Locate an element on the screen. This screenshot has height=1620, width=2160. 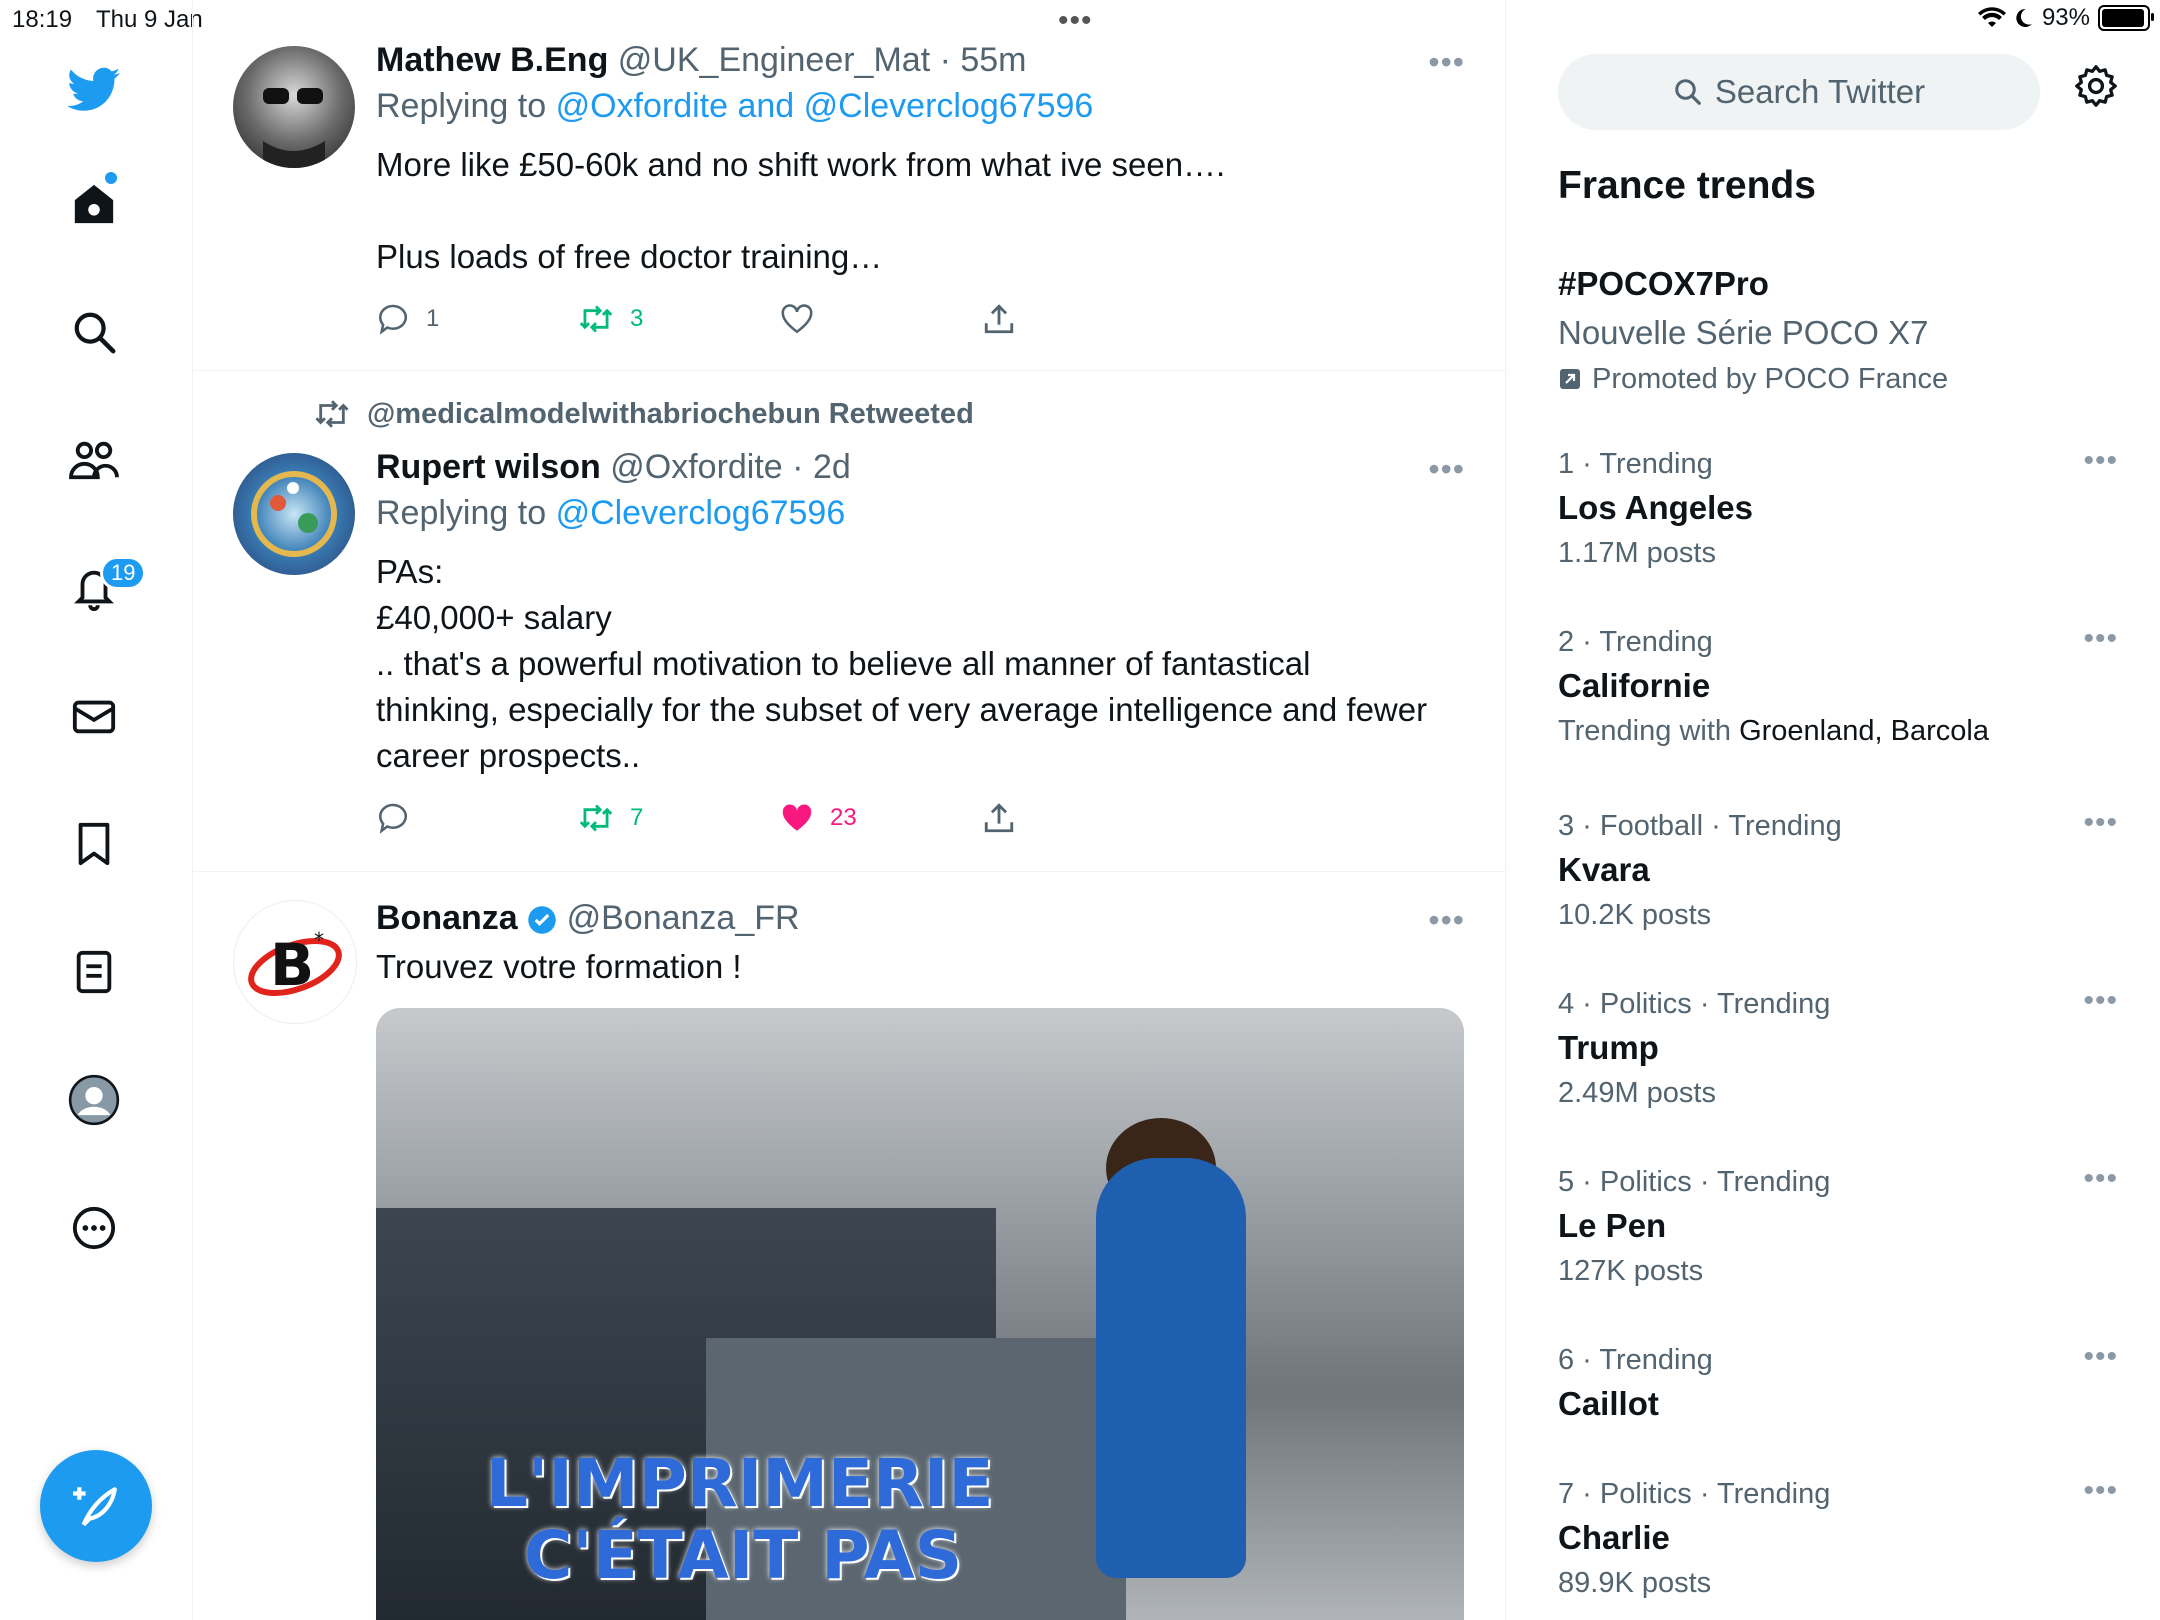
trend-posts: 1.17M posts is located at coordinates (1637, 553).